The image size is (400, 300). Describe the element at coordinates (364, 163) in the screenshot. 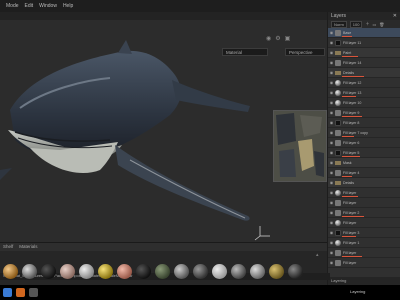

I see `layer-folder: ◉ Mask` at that location.